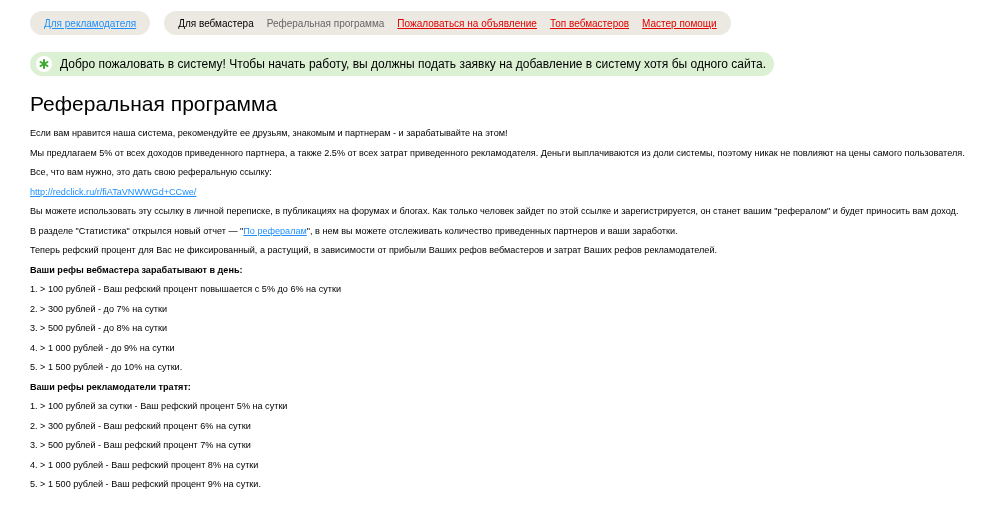  Describe the element at coordinates (185, 289) in the screenshot. I see `paragraph: 1. > 100 рублей - Ваш рефский процент повышается с 5% до 6% на сутки` at that location.